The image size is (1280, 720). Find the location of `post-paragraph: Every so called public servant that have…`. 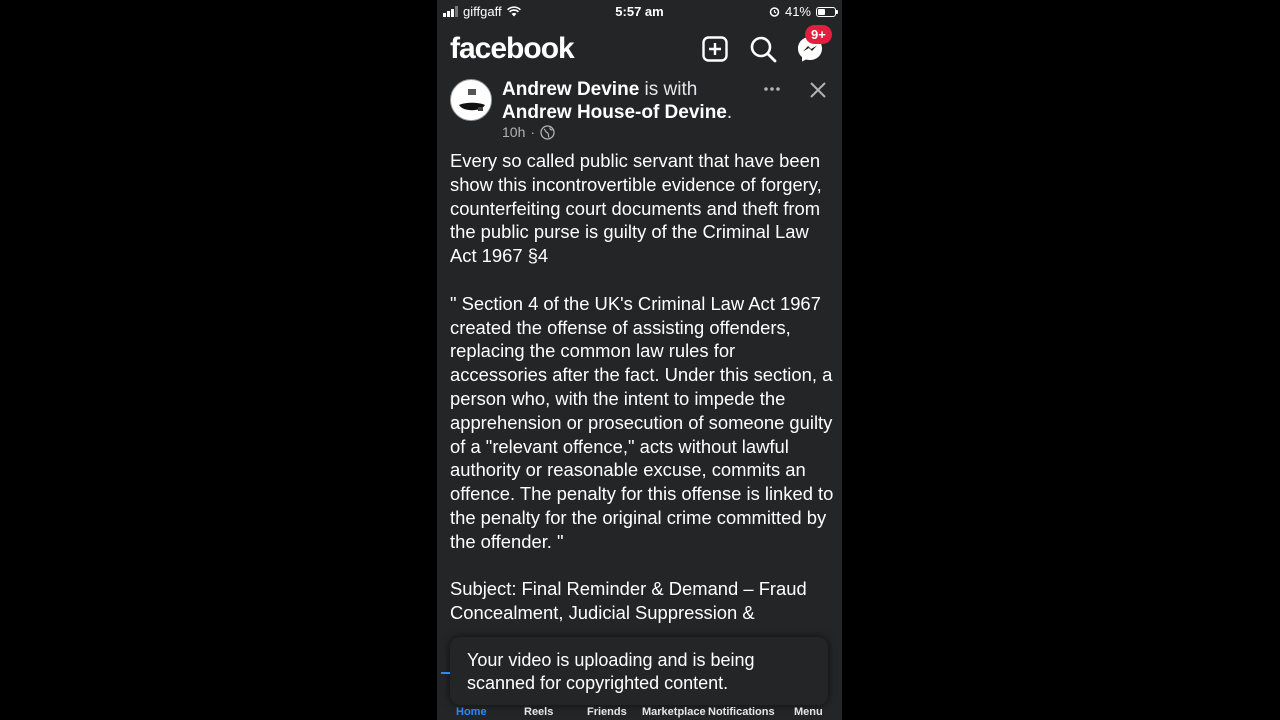

post-paragraph: Every so called public servant that have… is located at coordinates (636, 208).